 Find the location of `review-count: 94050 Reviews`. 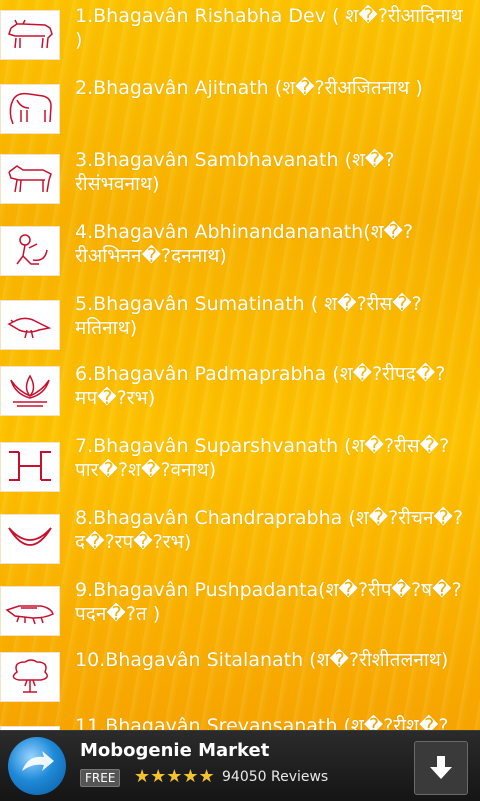

review-count: 94050 Reviews is located at coordinates (275, 777).